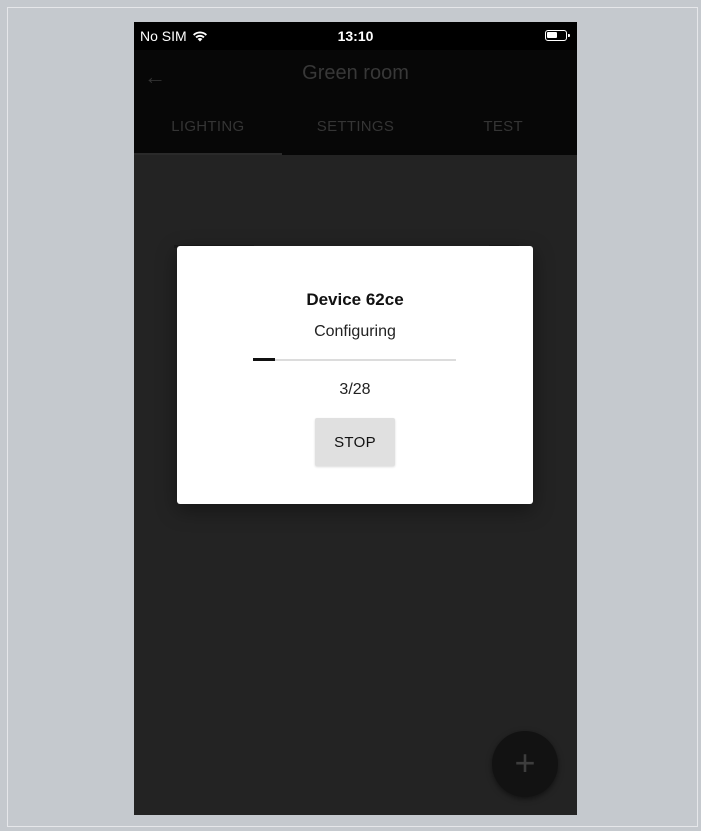 The width and height of the screenshot is (701, 831). I want to click on plus-icon: +, so click(525, 762).